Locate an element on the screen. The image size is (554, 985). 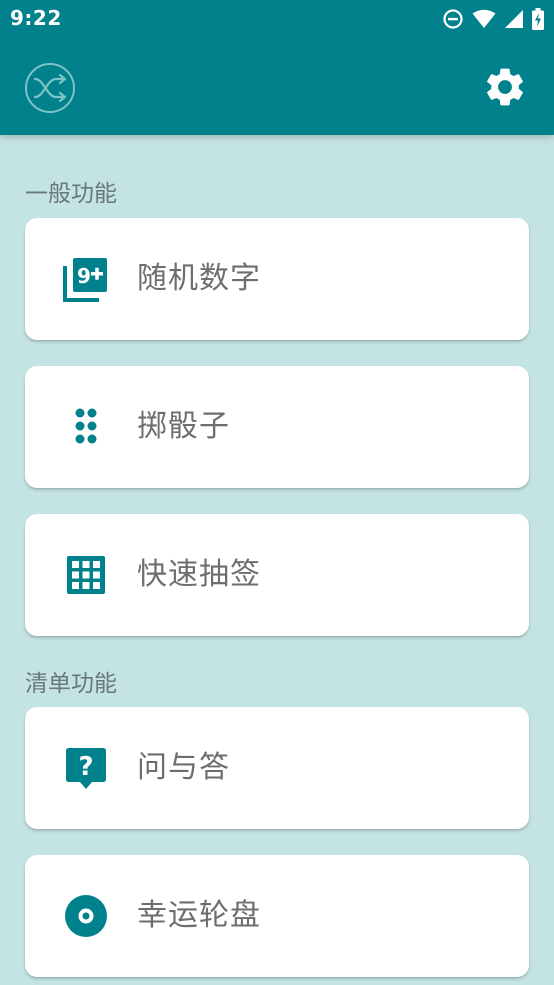
lucky-wheel-button: 幸运轮盘 is located at coordinates (277, 916).